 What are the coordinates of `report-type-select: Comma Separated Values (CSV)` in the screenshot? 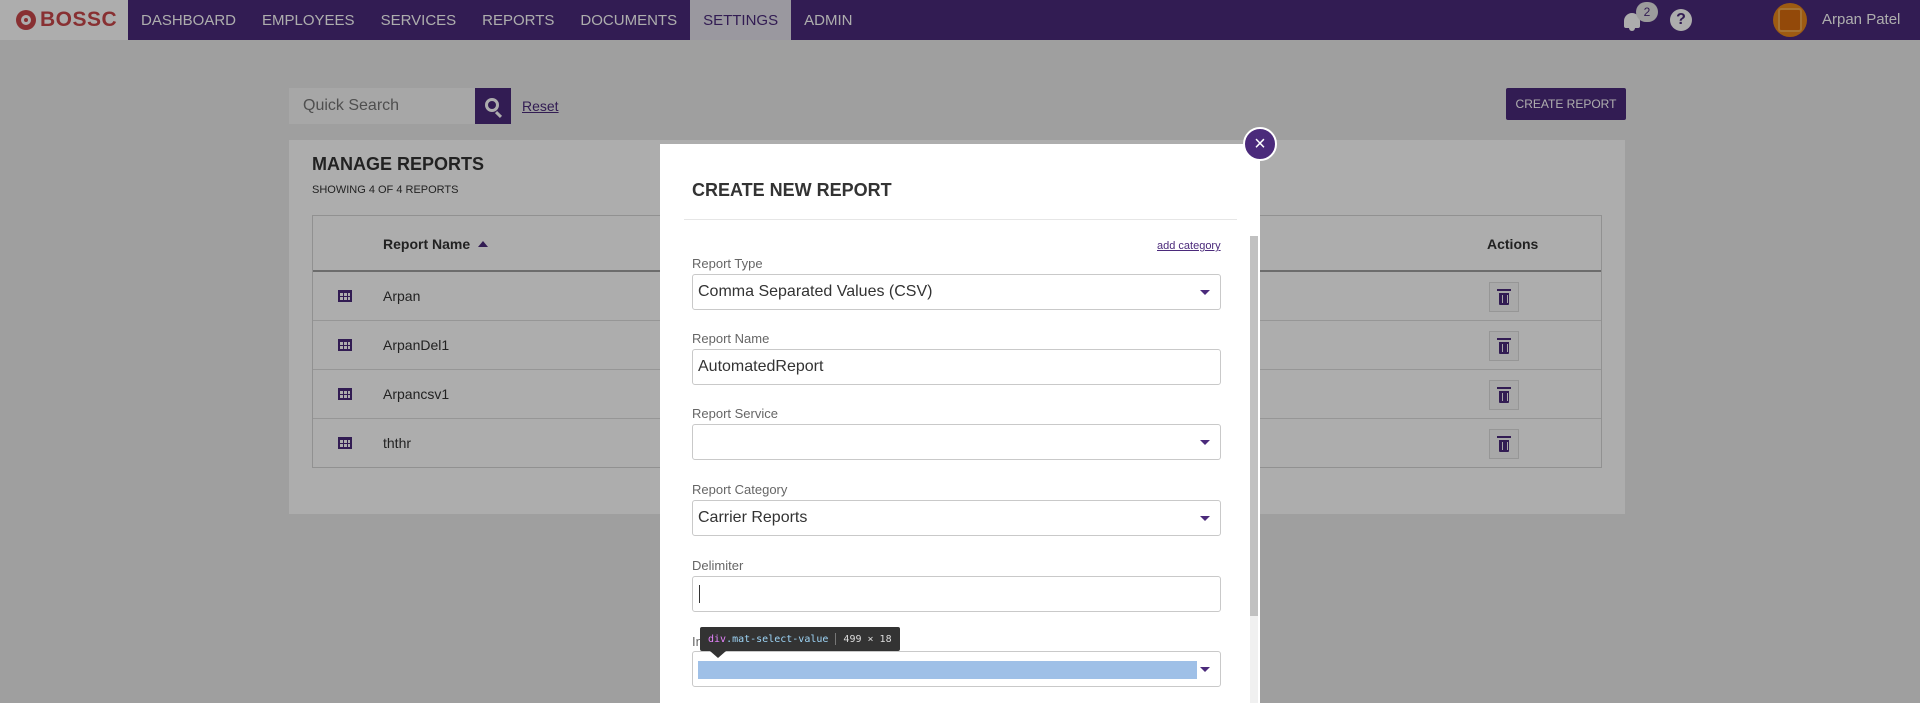 It's located at (956, 292).